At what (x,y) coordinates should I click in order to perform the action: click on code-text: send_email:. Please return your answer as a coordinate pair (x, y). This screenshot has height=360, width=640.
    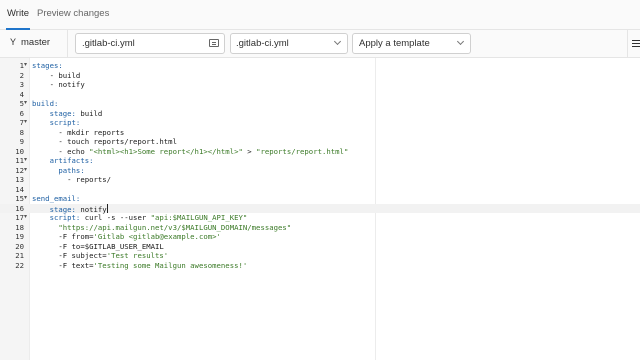
    Looking at the image, I should click on (56, 199).